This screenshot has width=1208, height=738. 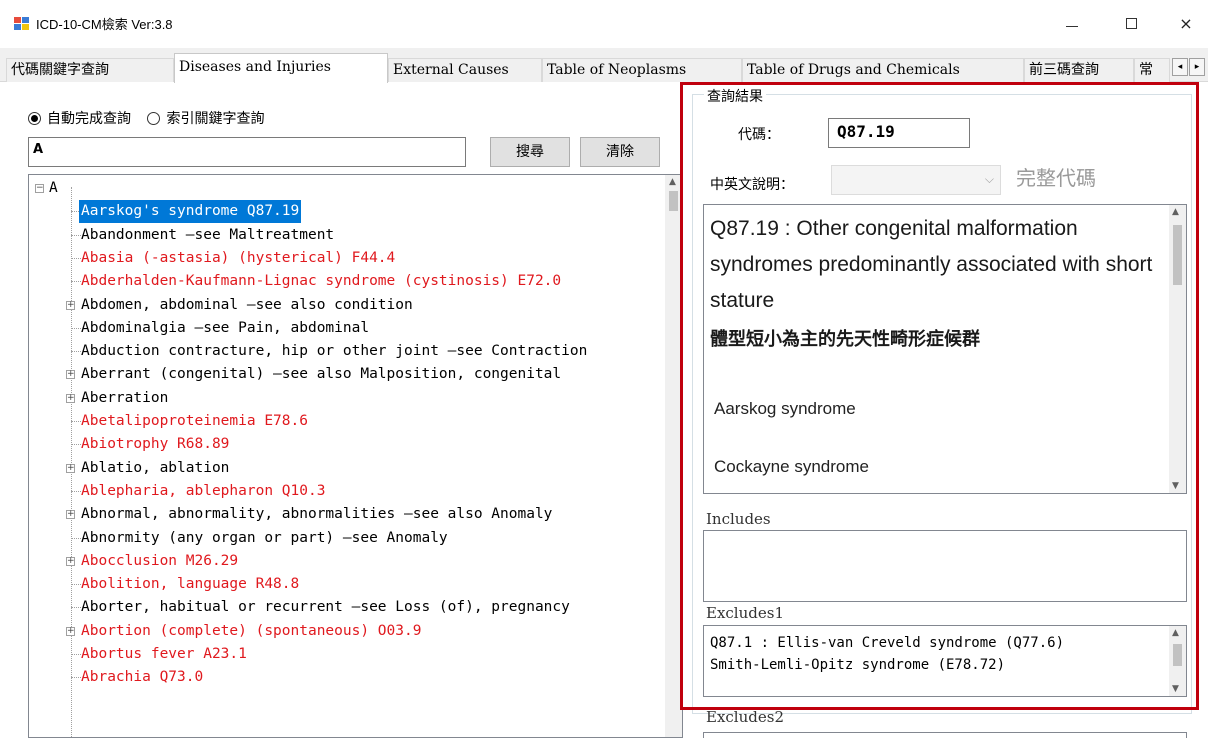 What do you see at coordinates (194, 421) in the screenshot?
I see `tree-item-label: Abetalipoproteinemia E78.6` at bounding box center [194, 421].